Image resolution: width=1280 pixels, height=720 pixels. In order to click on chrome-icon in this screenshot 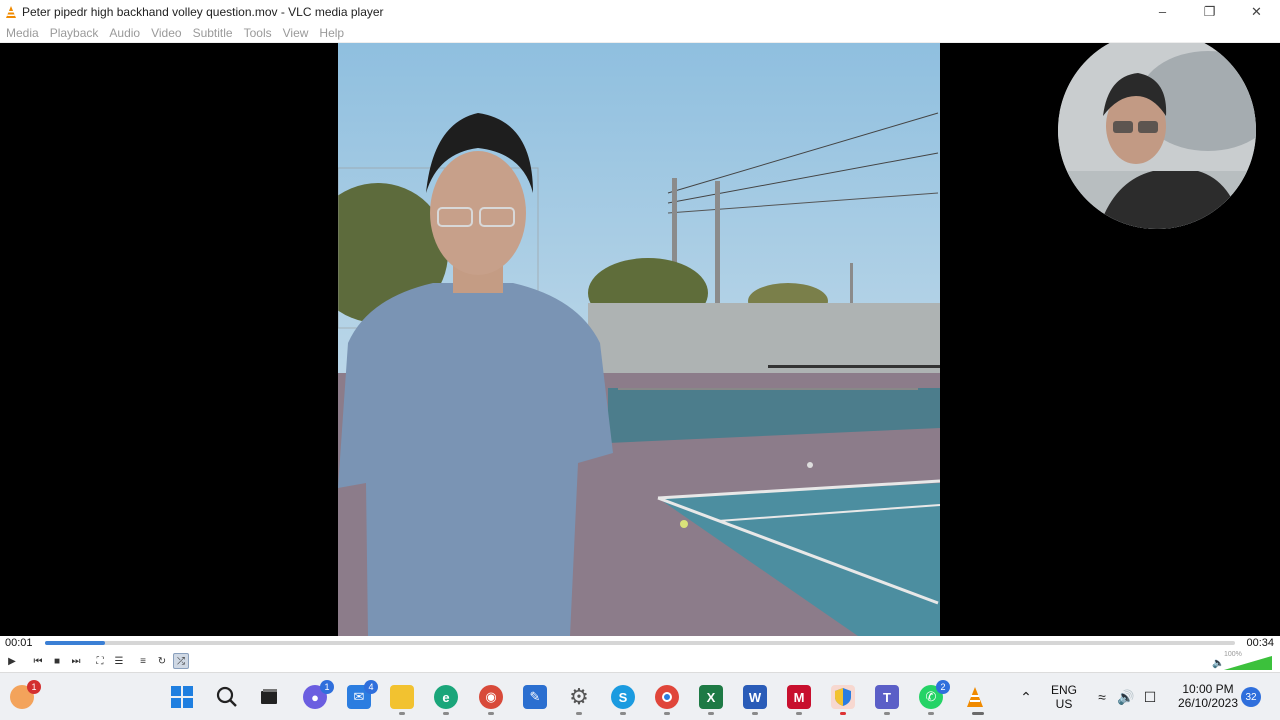, I will do `click(667, 697)`.